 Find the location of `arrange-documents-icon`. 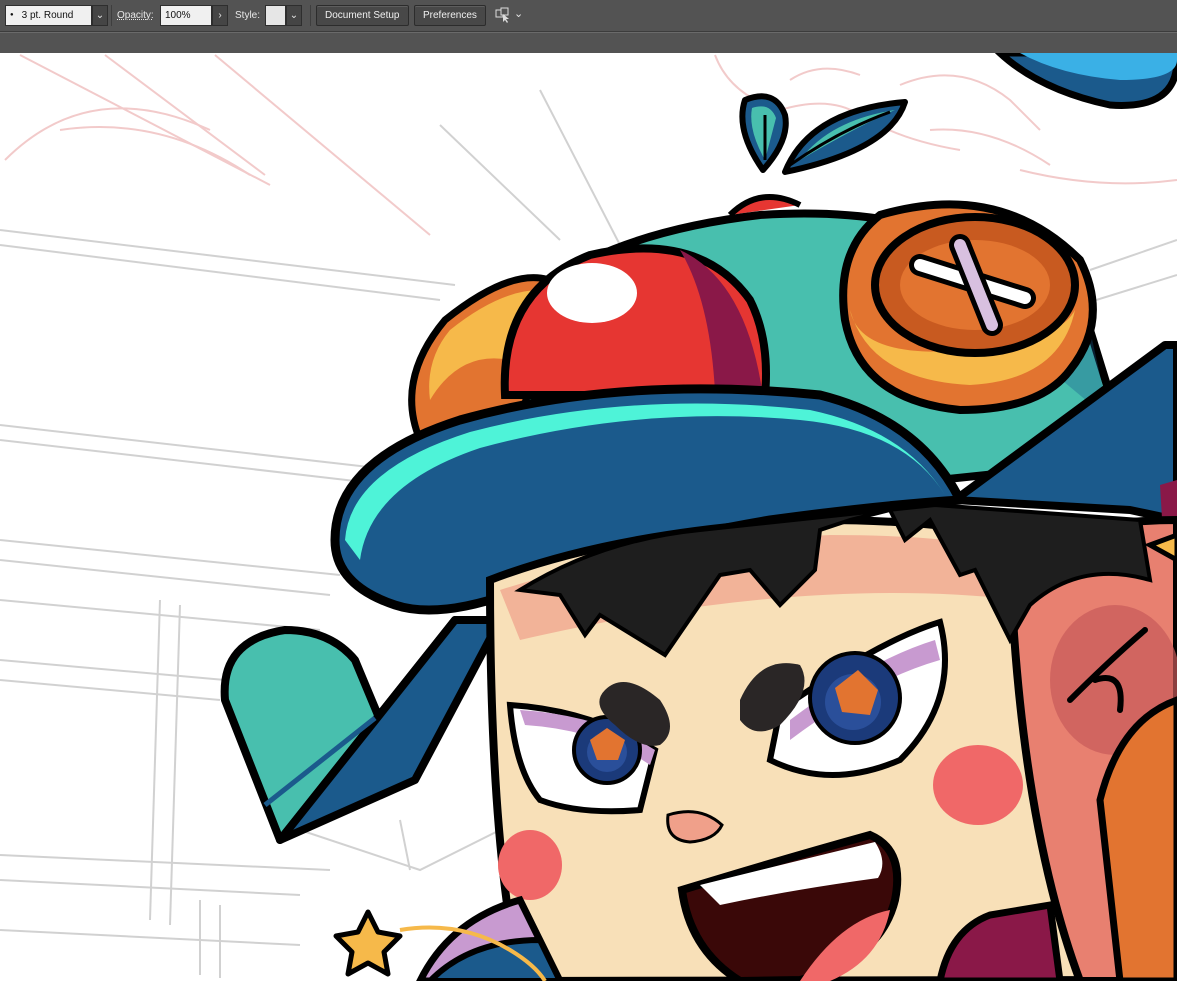

arrange-documents-icon is located at coordinates (503, 15).